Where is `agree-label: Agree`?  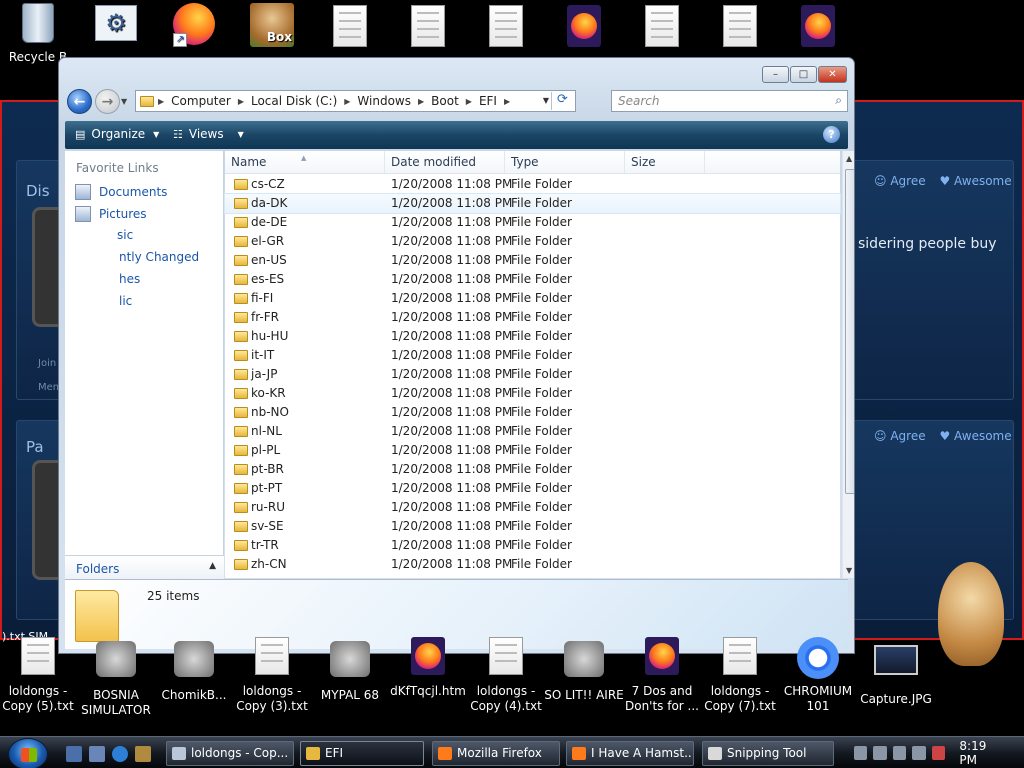
agree-label: Agree is located at coordinates (908, 181).